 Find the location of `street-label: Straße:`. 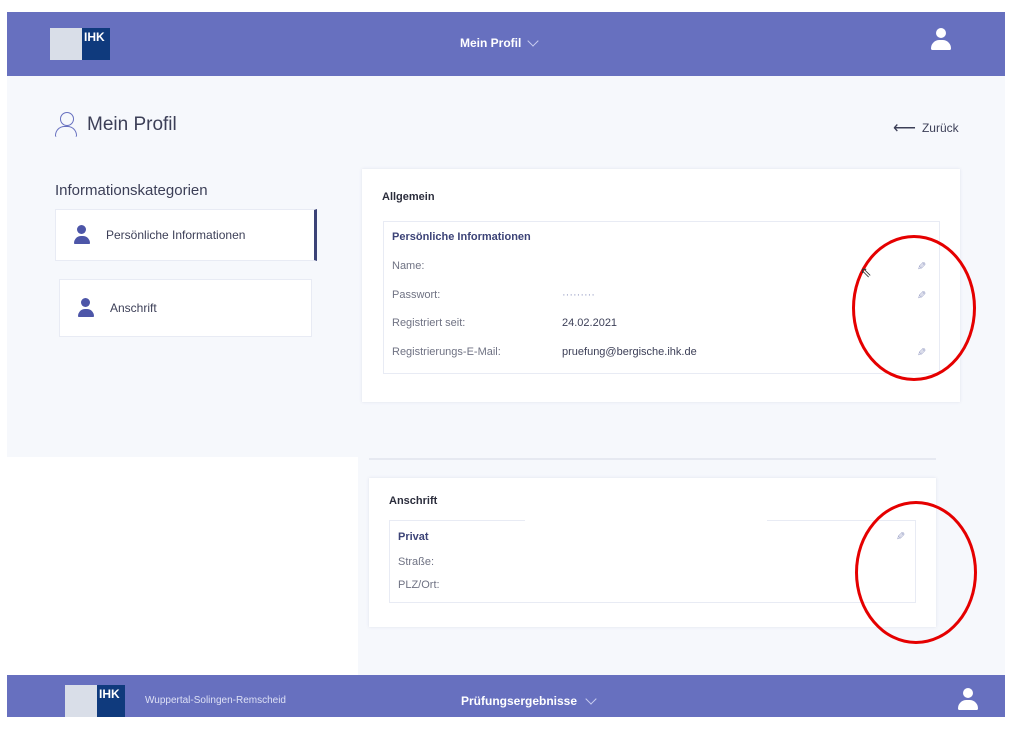

street-label: Straße: is located at coordinates (416, 562).